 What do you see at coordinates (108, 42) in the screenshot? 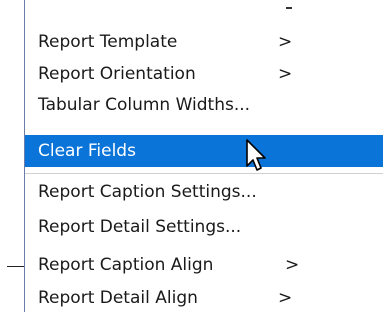
I see `menu-item-label: Report Template` at bounding box center [108, 42].